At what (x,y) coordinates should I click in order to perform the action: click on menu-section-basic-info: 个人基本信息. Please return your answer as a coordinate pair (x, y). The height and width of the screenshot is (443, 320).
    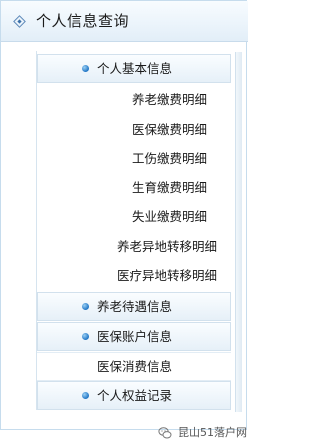
    Looking at the image, I should click on (134, 68).